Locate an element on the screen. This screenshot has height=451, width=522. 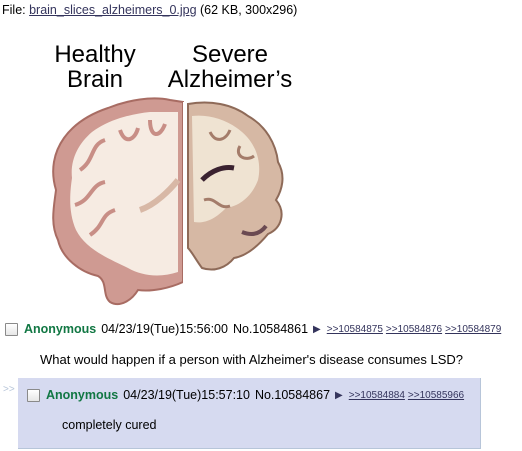
reply-message: completely cured is located at coordinates (109, 425).